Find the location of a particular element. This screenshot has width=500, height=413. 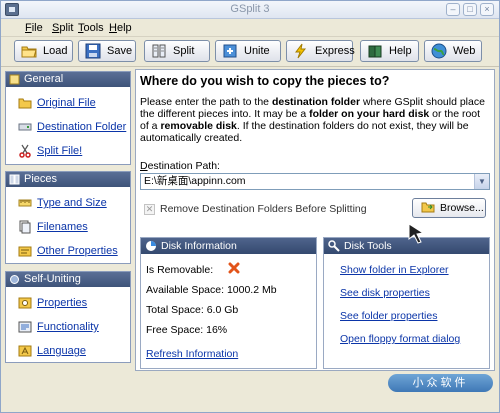

split-button: Split is located at coordinates (177, 51).